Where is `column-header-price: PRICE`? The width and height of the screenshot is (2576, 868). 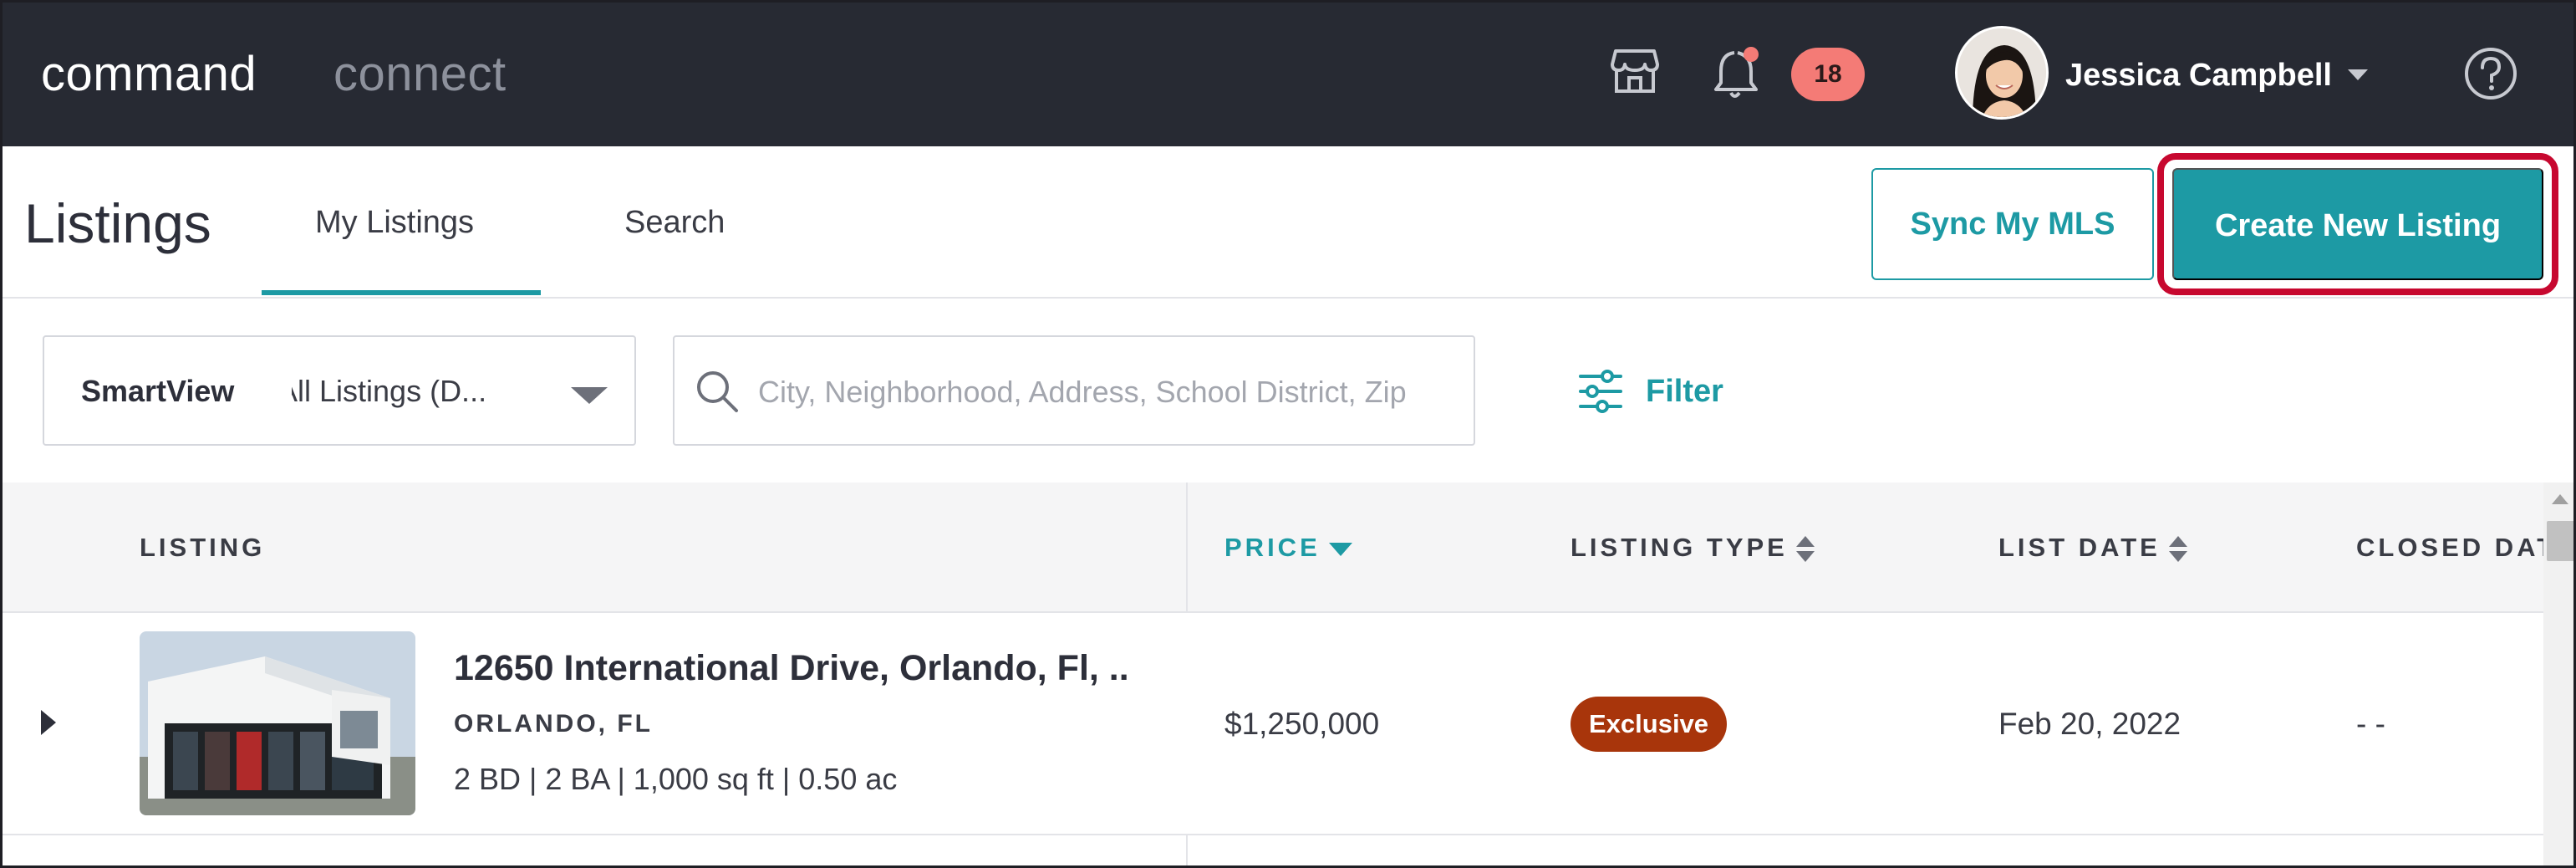 column-header-price: PRICE is located at coordinates (1288, 548).